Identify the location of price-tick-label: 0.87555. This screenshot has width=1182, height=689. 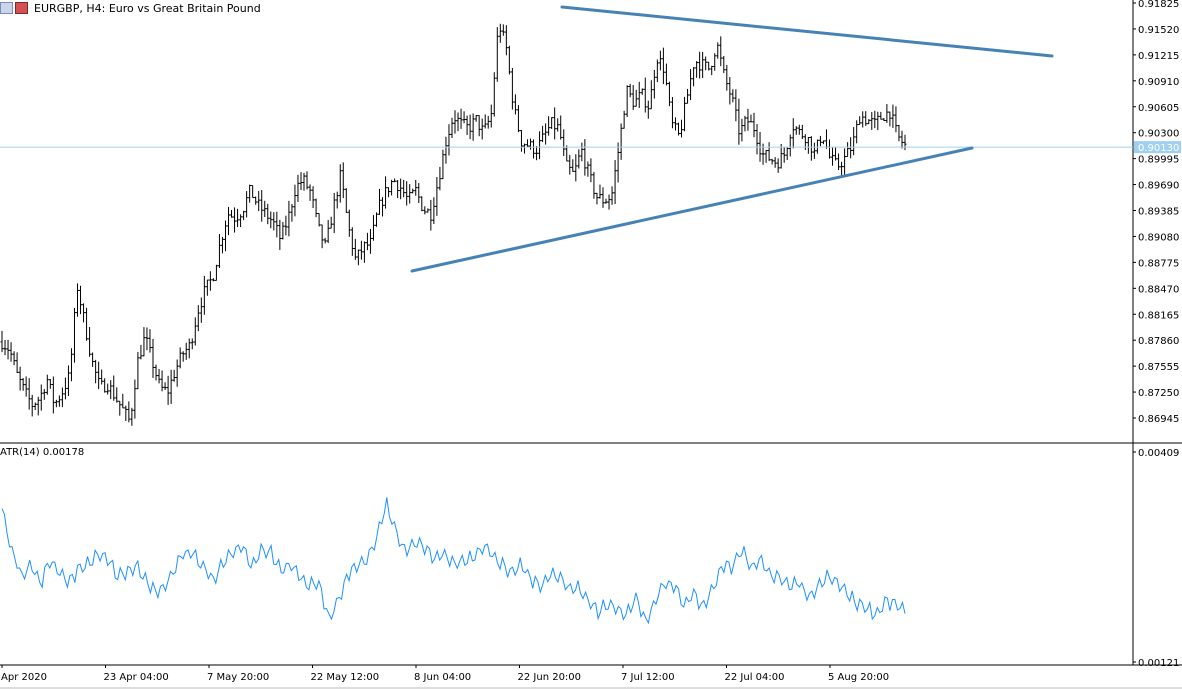
(1158, 367).